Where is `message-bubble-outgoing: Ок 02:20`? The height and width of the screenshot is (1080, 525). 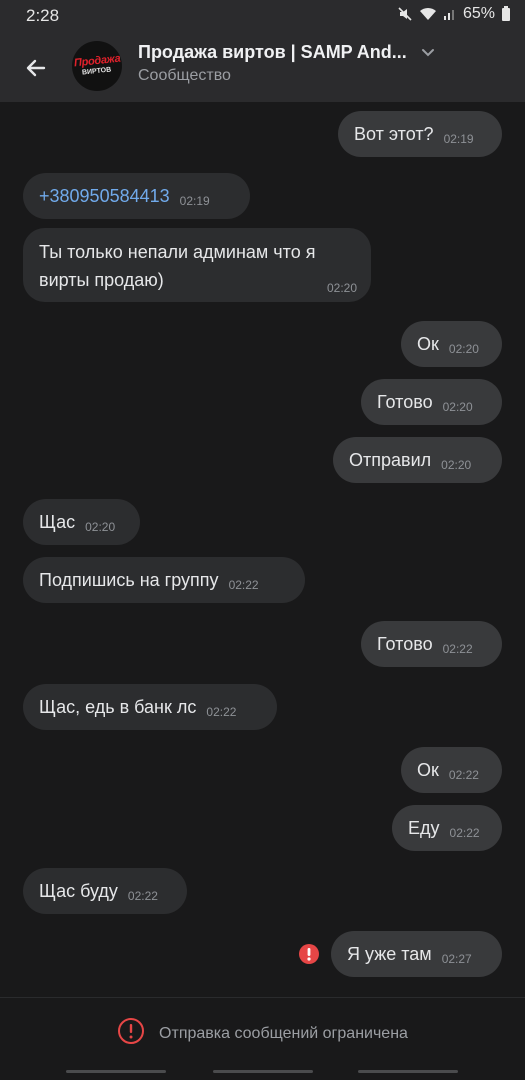 message-bubble-outgoing: Ок 02:20 is located at coordinates (451, 344).